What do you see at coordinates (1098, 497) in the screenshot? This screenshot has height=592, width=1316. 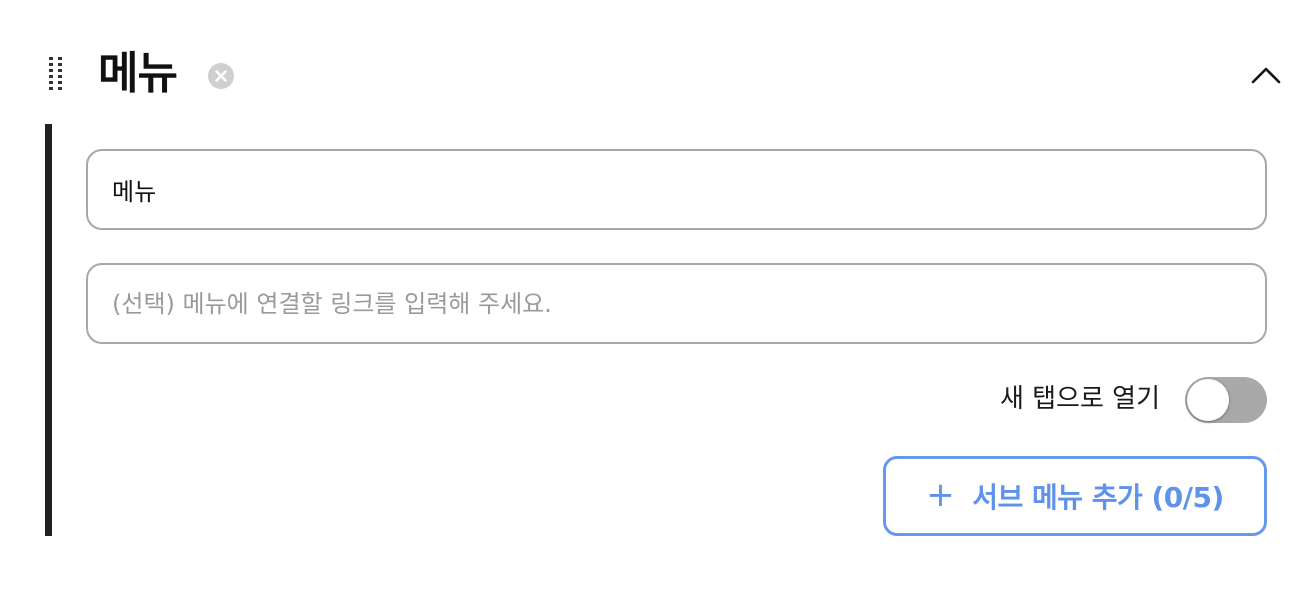 I see `add-submenu-label: 서브 메뉴 추가 (0/5)` at bounding box center [1098, 497].